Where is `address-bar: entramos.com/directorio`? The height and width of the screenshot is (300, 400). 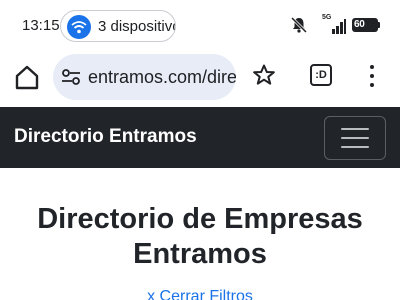
address-bar: entramos.com/directorio is located at coordinates (144, 77).